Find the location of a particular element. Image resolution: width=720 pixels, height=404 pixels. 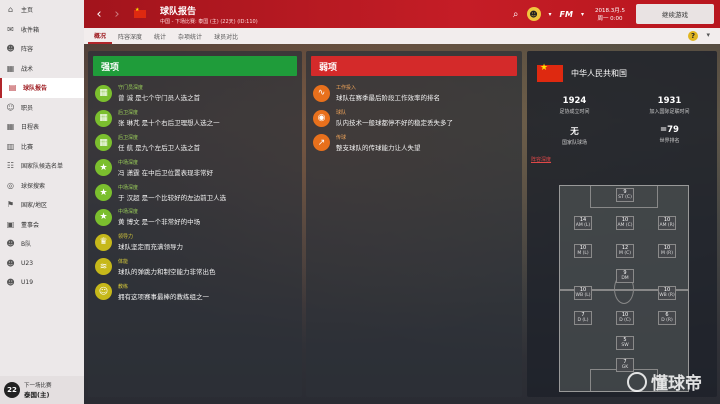

sidebar-item: ⚑ 国家/地区 is located at coordinates (42, 205).